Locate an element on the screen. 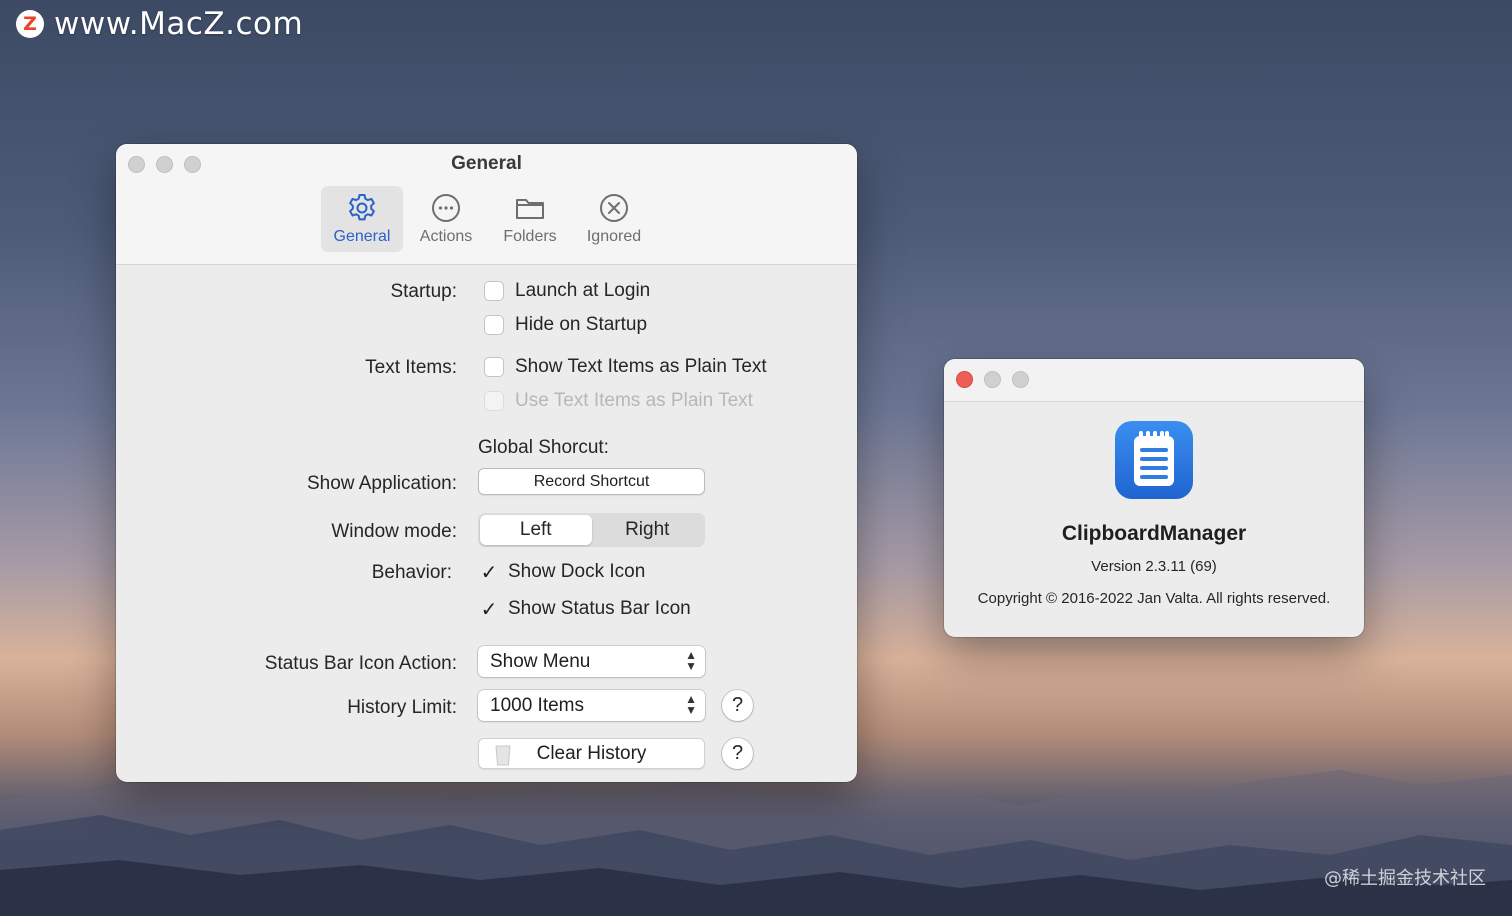 Image resolution: width=1512 pixels, height=916 pixels. text-items-label: Text Items: is located at coordinates (411, 367).